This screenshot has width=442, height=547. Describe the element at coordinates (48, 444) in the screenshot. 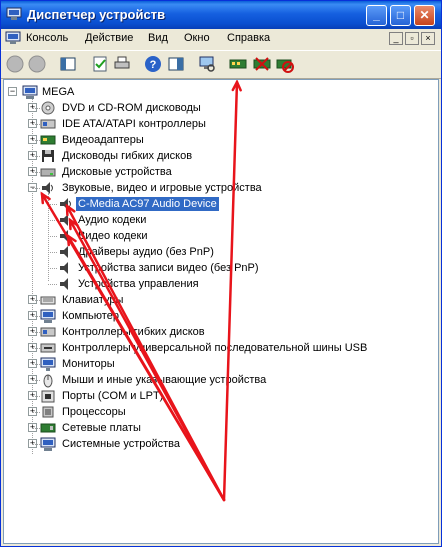

I see `system-device-icon` at that location.